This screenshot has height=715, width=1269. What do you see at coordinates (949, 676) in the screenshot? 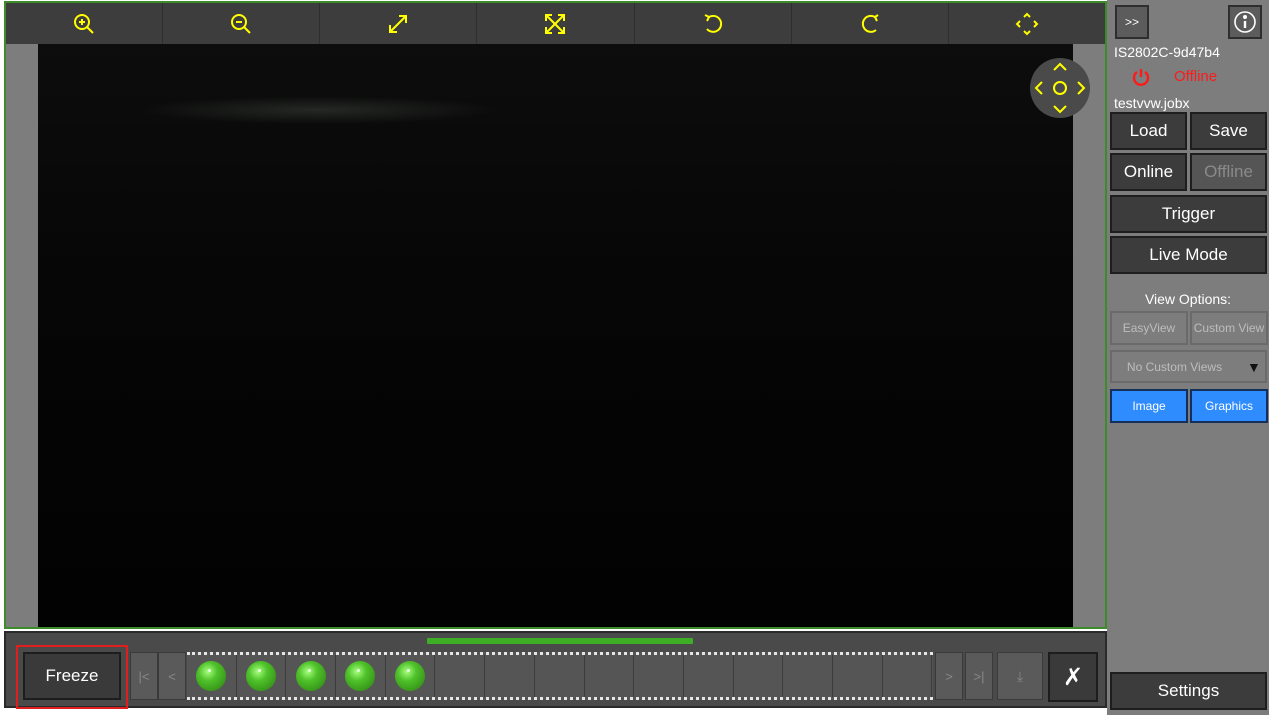
I see `next-frame-button: >` at bounding box center [949, 676].